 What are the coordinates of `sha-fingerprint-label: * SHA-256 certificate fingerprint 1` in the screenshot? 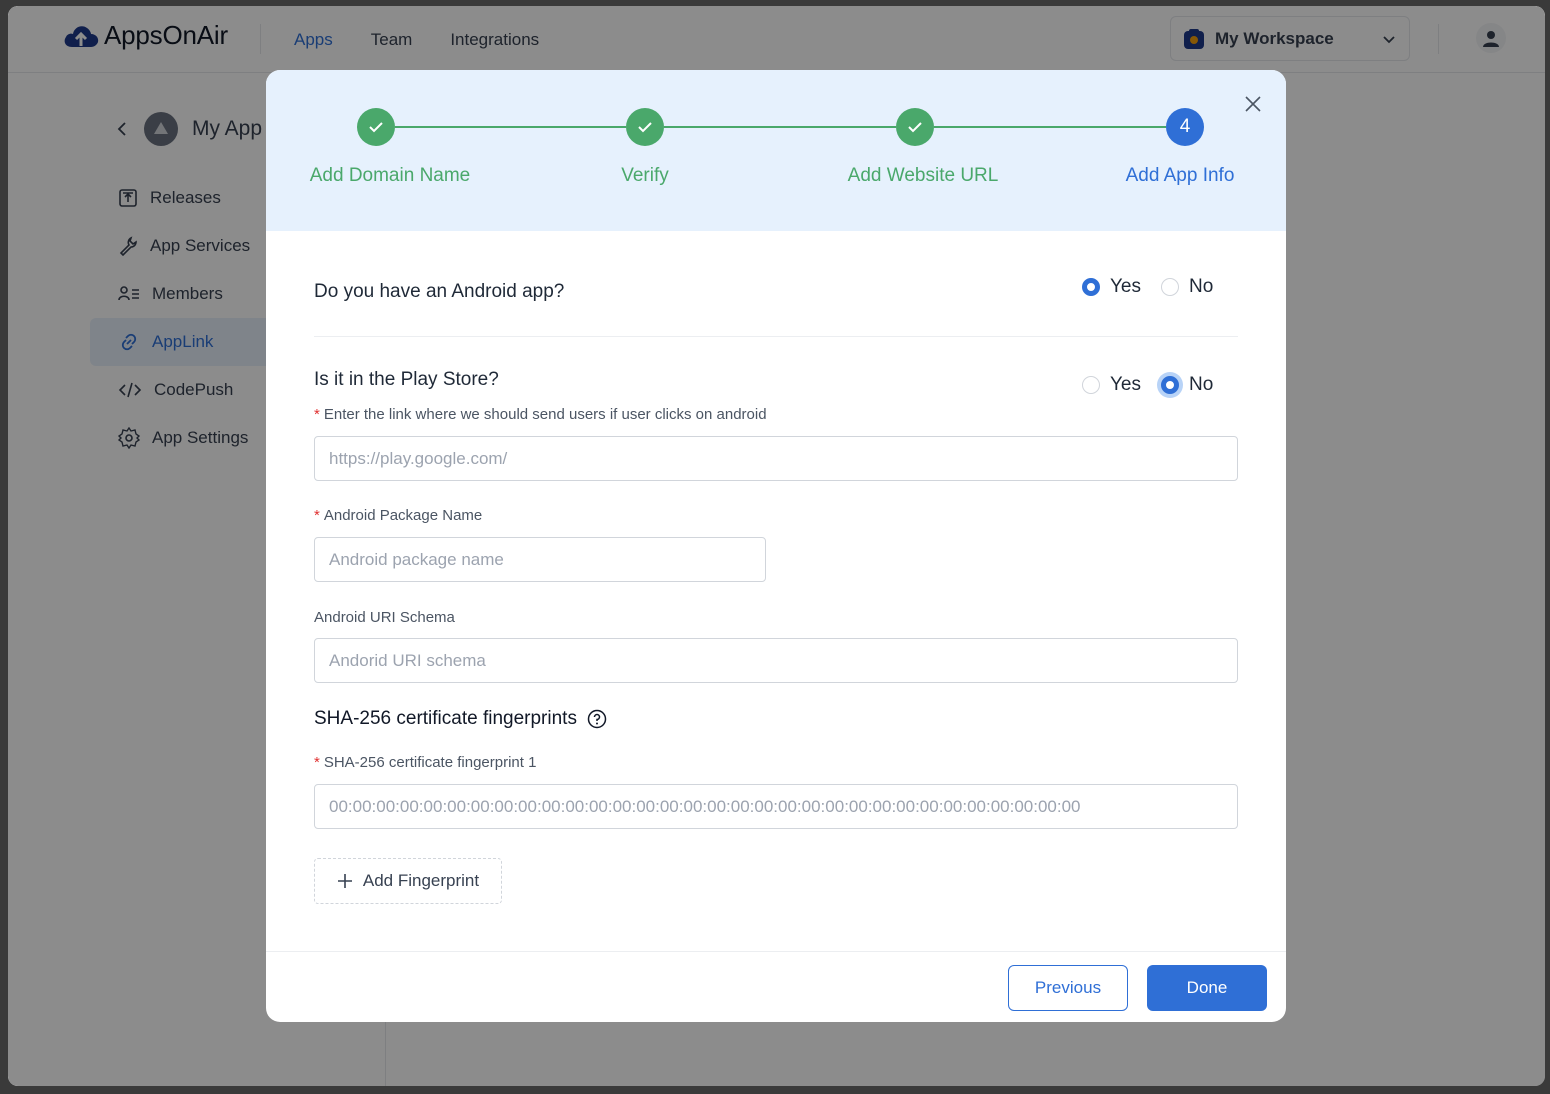 It's located at (425, 762).